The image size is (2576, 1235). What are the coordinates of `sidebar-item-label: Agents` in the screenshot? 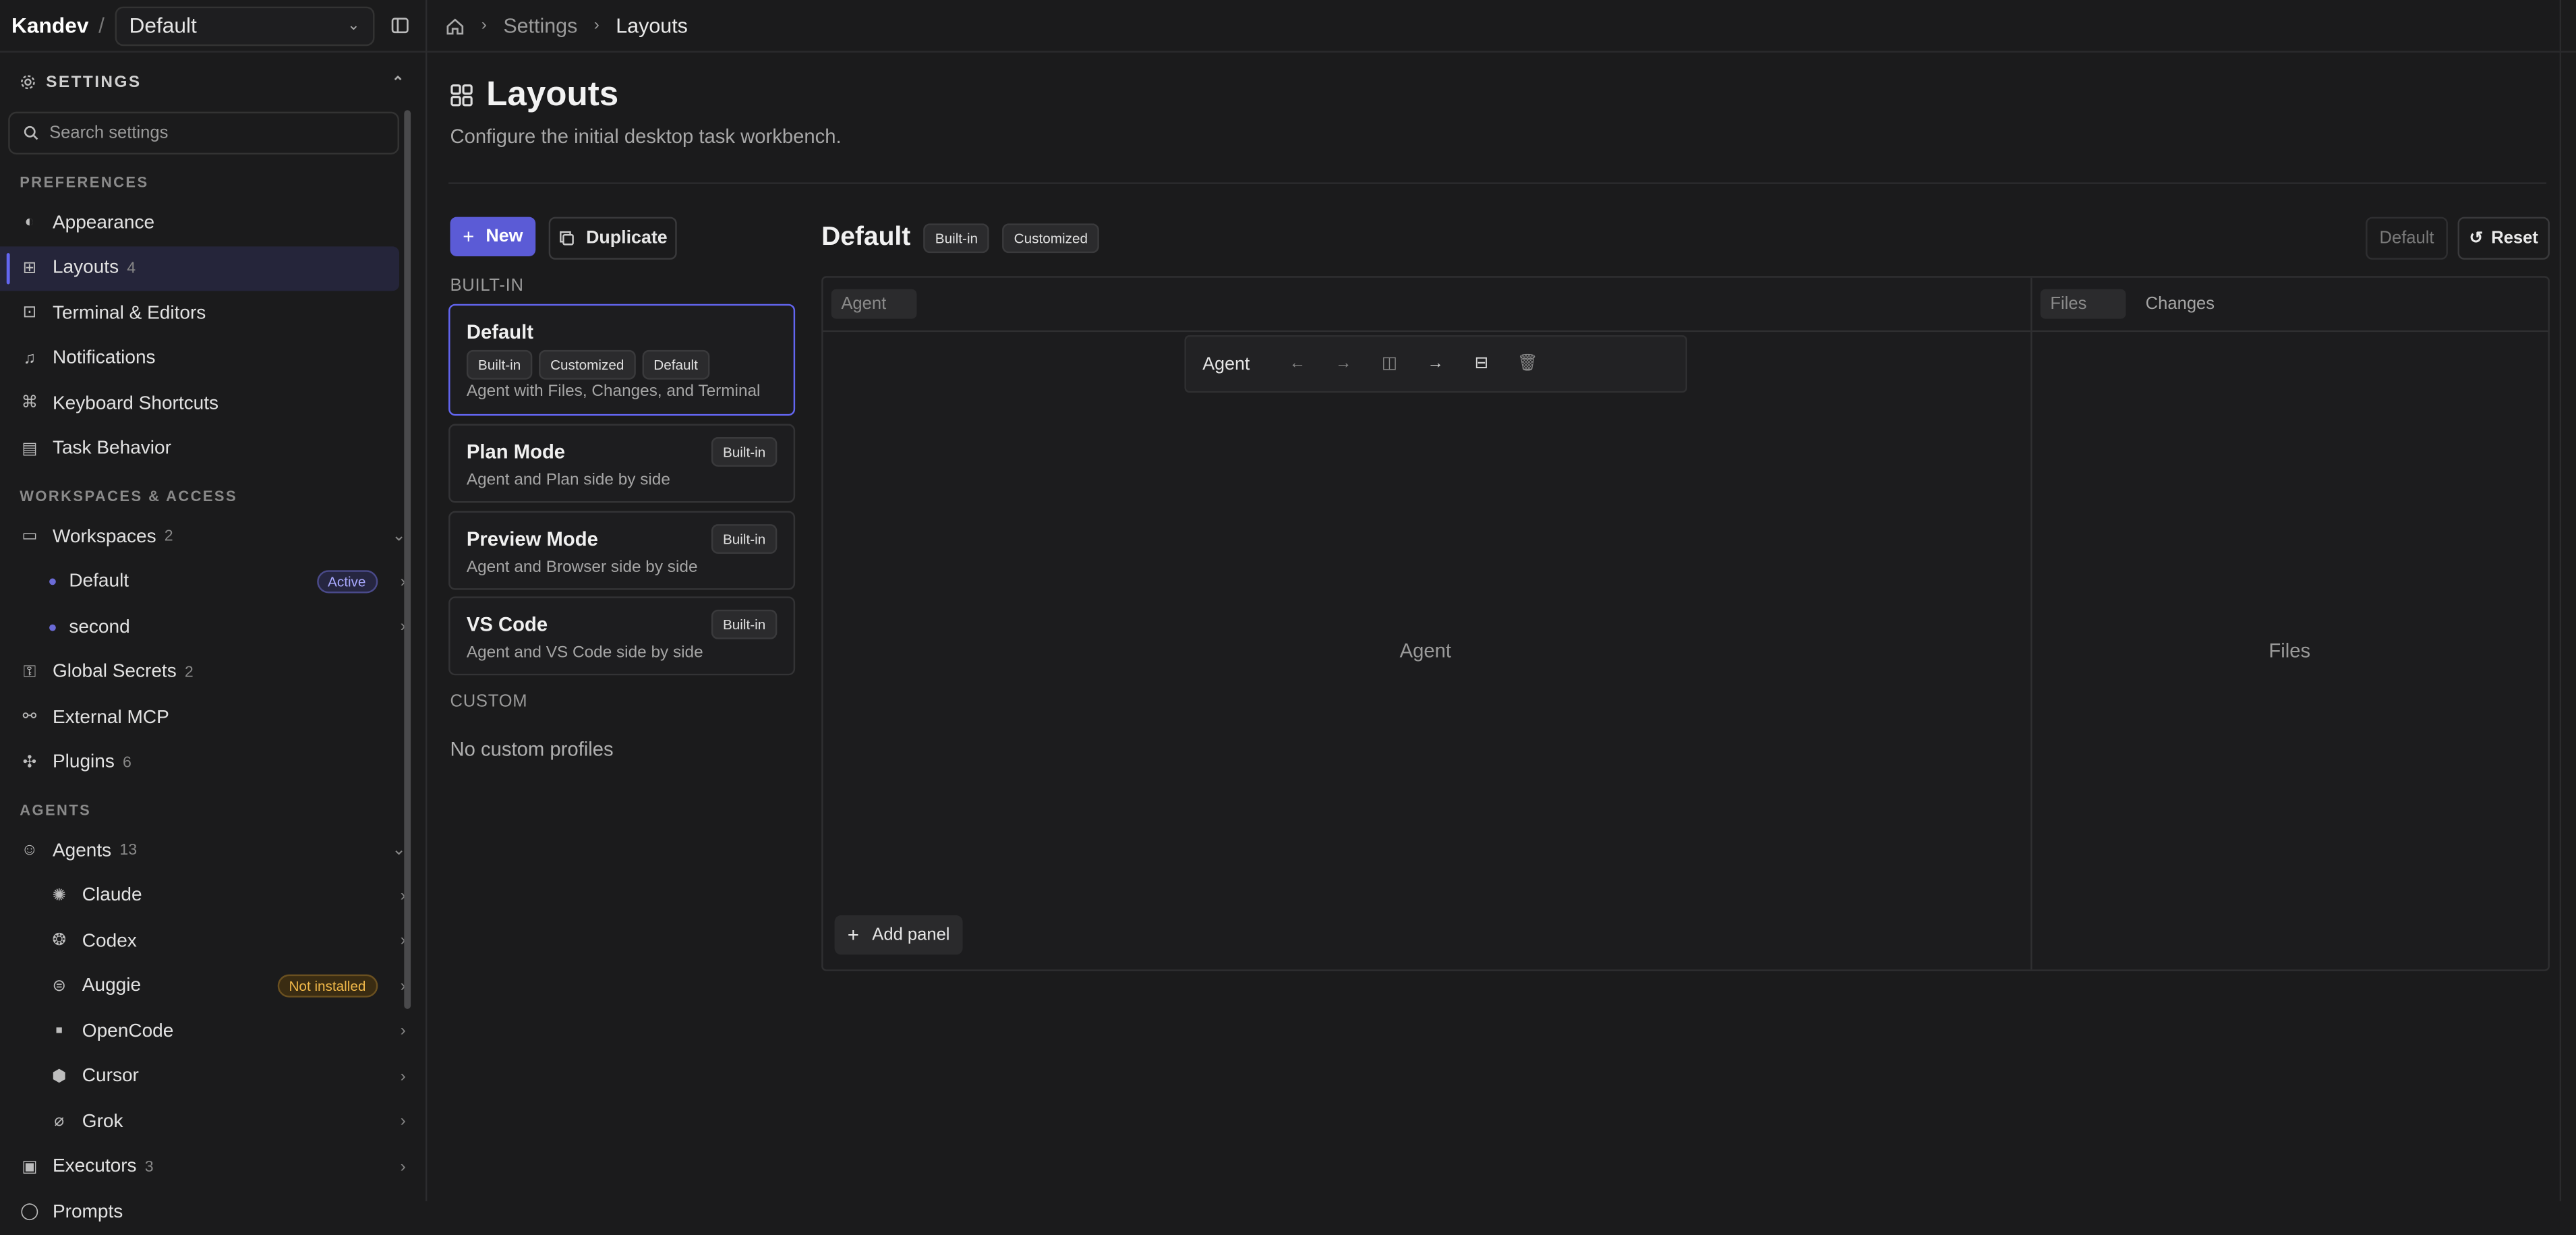 It's located at (82, 850).